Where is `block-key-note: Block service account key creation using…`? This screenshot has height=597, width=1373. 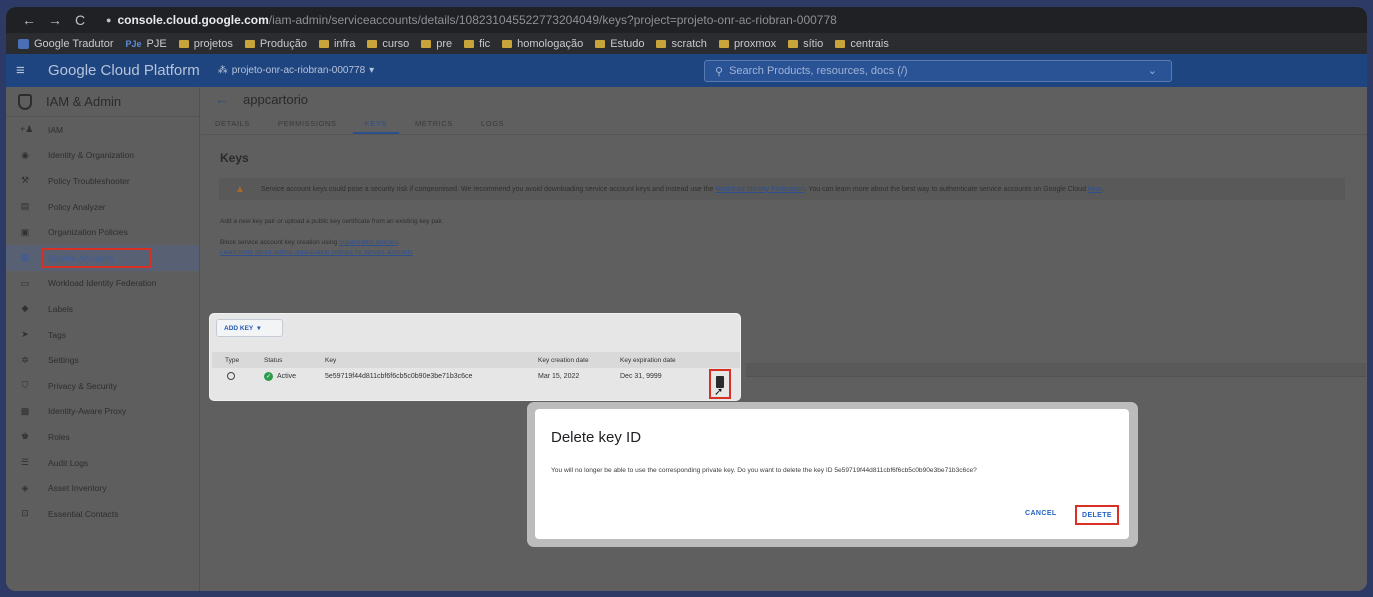
block-key-note: Block service account key creation using… is located at coordinates (310, 242).